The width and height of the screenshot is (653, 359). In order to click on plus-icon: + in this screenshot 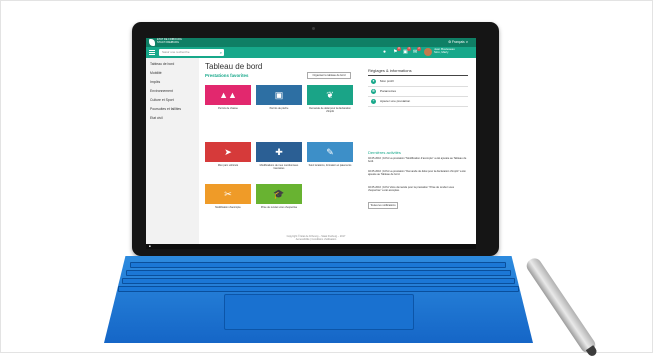, I will do `click(373, 101)`.